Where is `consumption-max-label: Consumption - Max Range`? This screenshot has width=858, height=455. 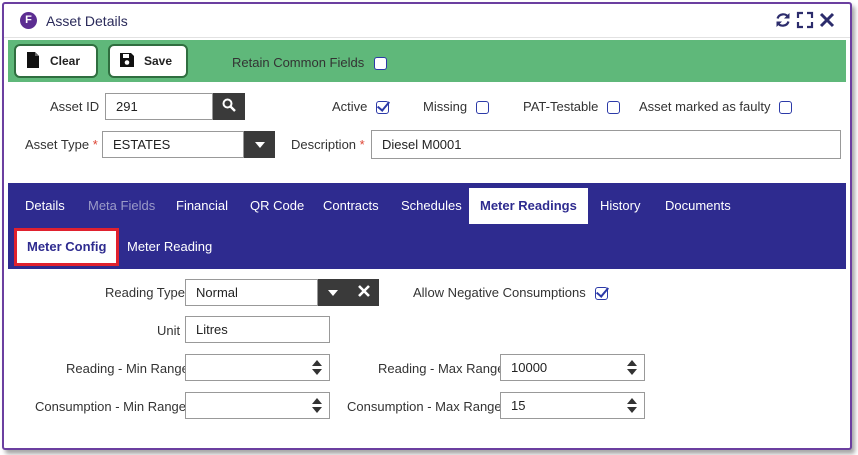 consumption-max-label: Consumption - Max Range is located at coordinates (424, 406).